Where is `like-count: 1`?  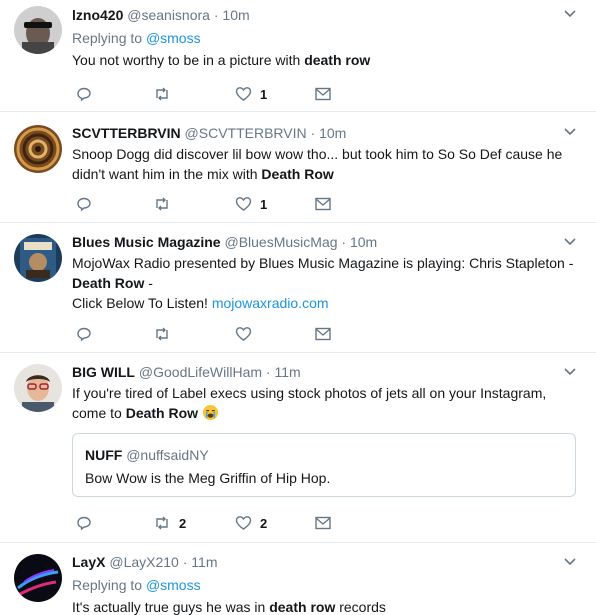
like-count: 1 is located at coordinates (264, 204).